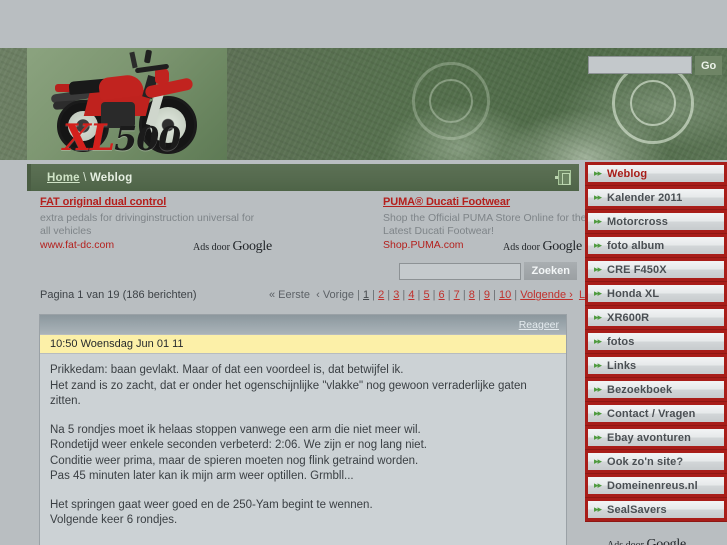 The width and height of the screenshot is (727, 545). What do you see at coordinates (666, 541) in the screenshot?
I see `sidebar-ads-attribution-brand: Google` at bounding box center [666, 541].